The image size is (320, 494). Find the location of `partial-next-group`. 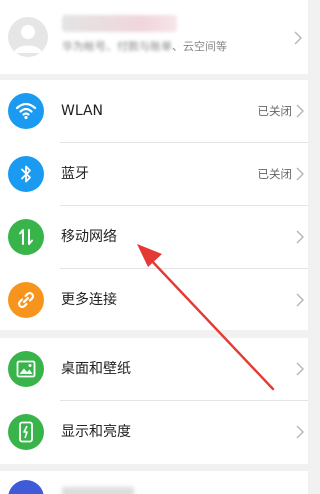

partial-next-group is located at coordinates (154, 482).